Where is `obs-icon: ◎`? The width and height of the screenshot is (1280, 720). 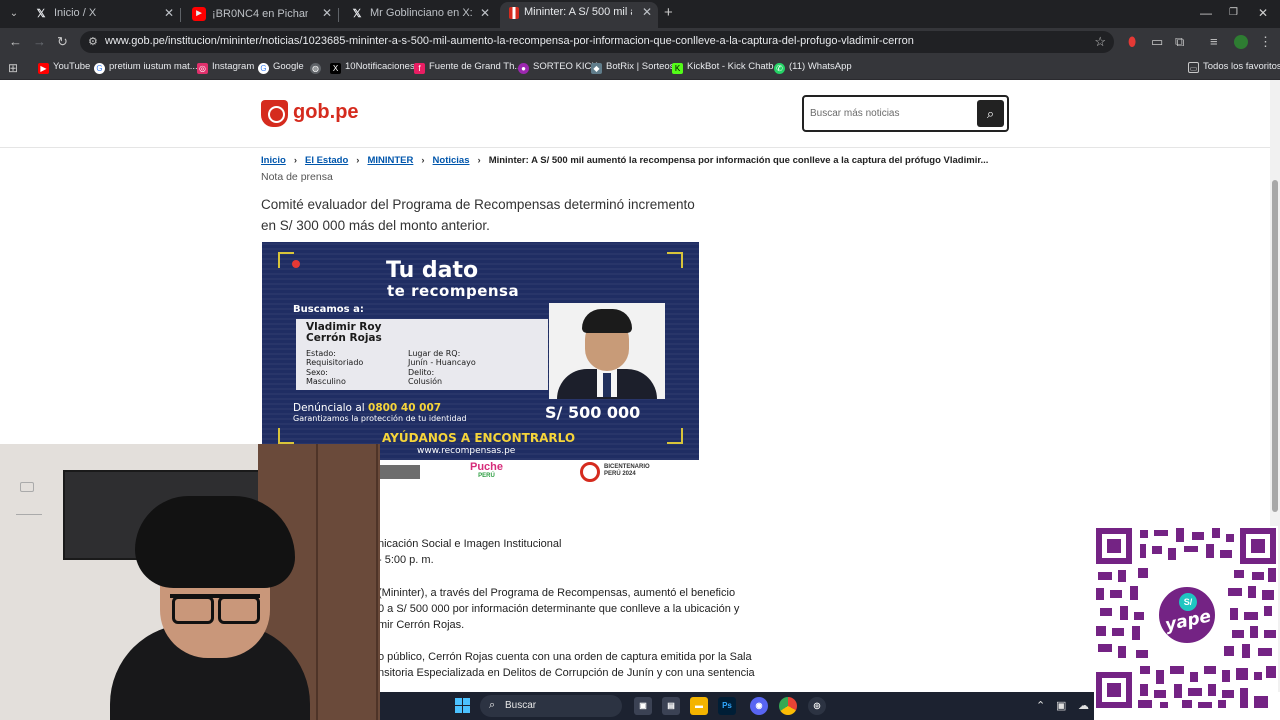 obs-icon: ◎ is located at coordinates (817, 706).